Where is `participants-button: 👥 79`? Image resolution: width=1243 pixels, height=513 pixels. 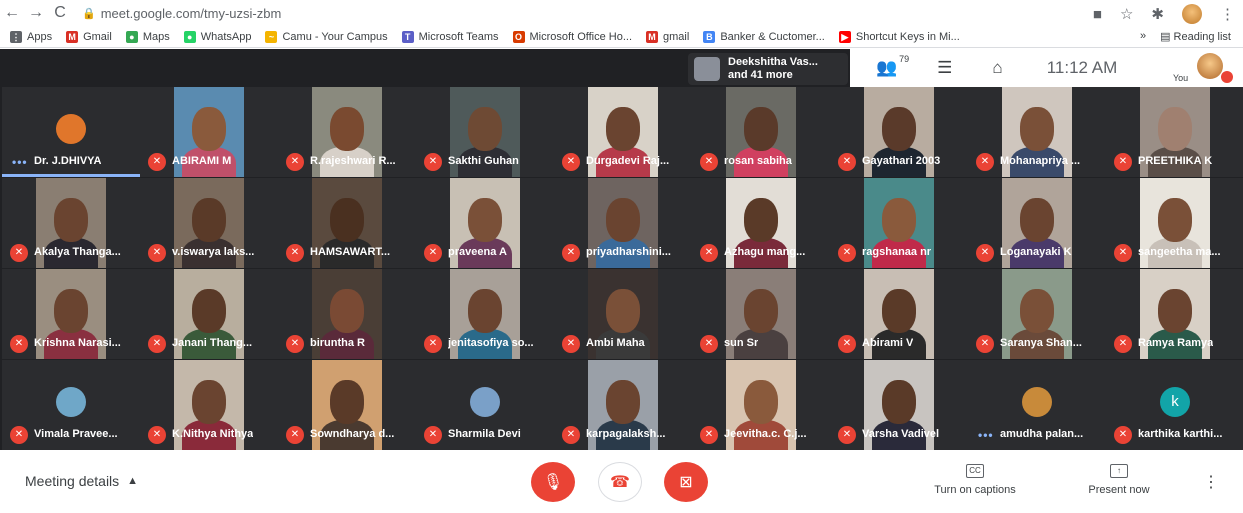 participants-button: 👥 79 is located at coordinates (892, 66).